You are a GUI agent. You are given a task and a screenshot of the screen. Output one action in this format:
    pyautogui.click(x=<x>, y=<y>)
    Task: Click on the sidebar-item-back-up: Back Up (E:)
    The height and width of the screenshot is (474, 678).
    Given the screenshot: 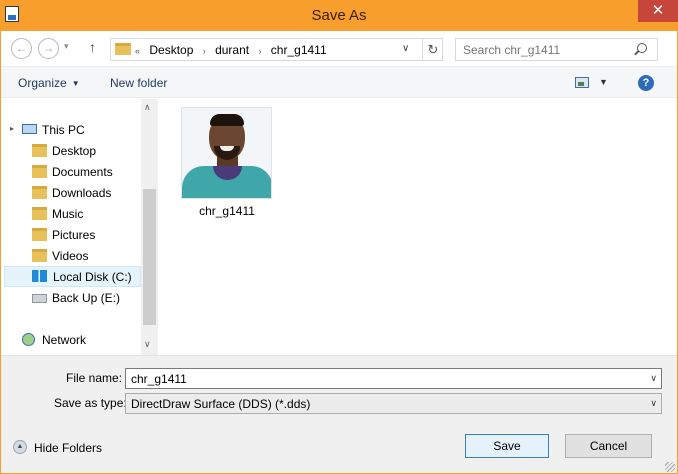 What is the action you would take?
    pyautogui.click(x=84, y=298)
    